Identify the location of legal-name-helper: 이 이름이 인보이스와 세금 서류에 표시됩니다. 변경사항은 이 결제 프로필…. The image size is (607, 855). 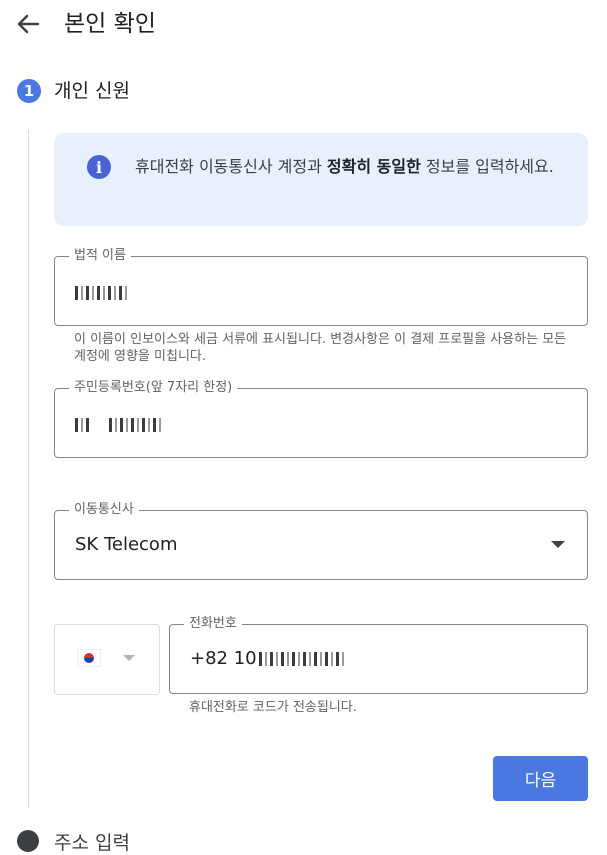
(320, 348).